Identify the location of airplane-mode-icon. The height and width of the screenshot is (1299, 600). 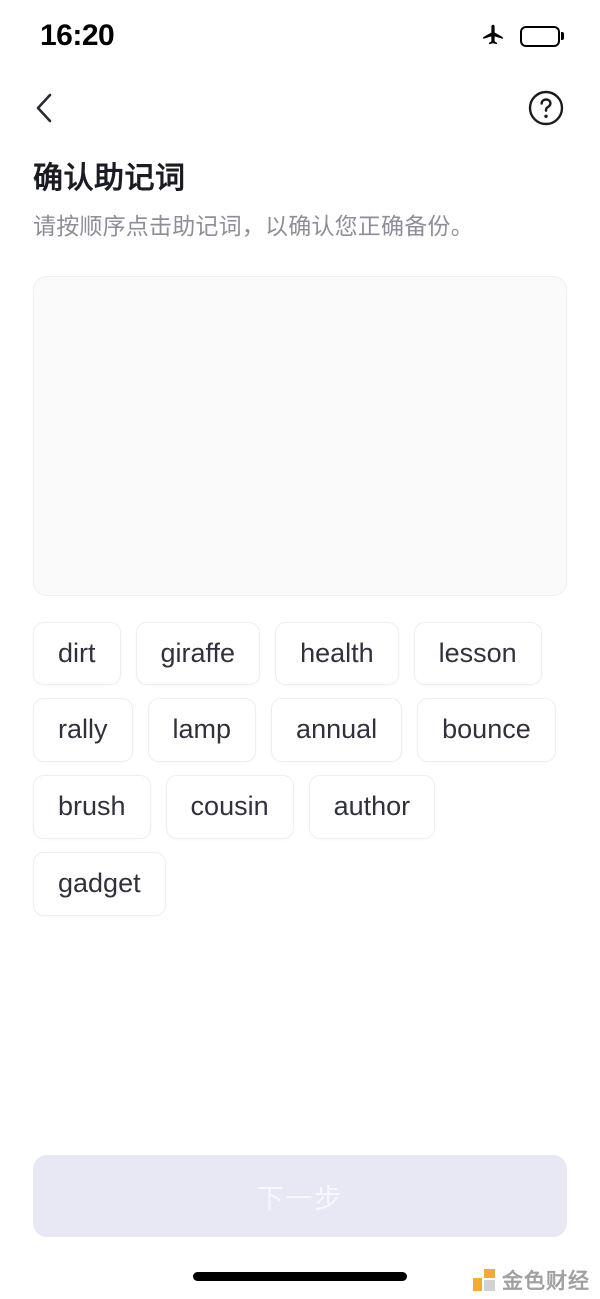
(493, 36).